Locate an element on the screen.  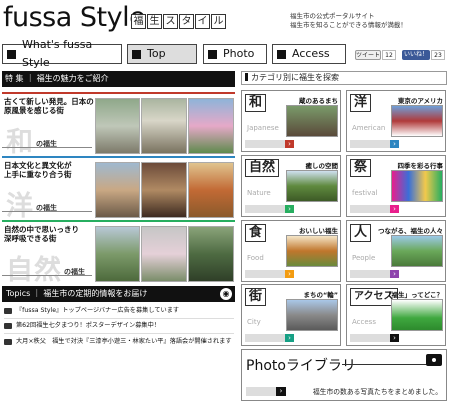
like-count: 23 is located at coordinates (438, 55).